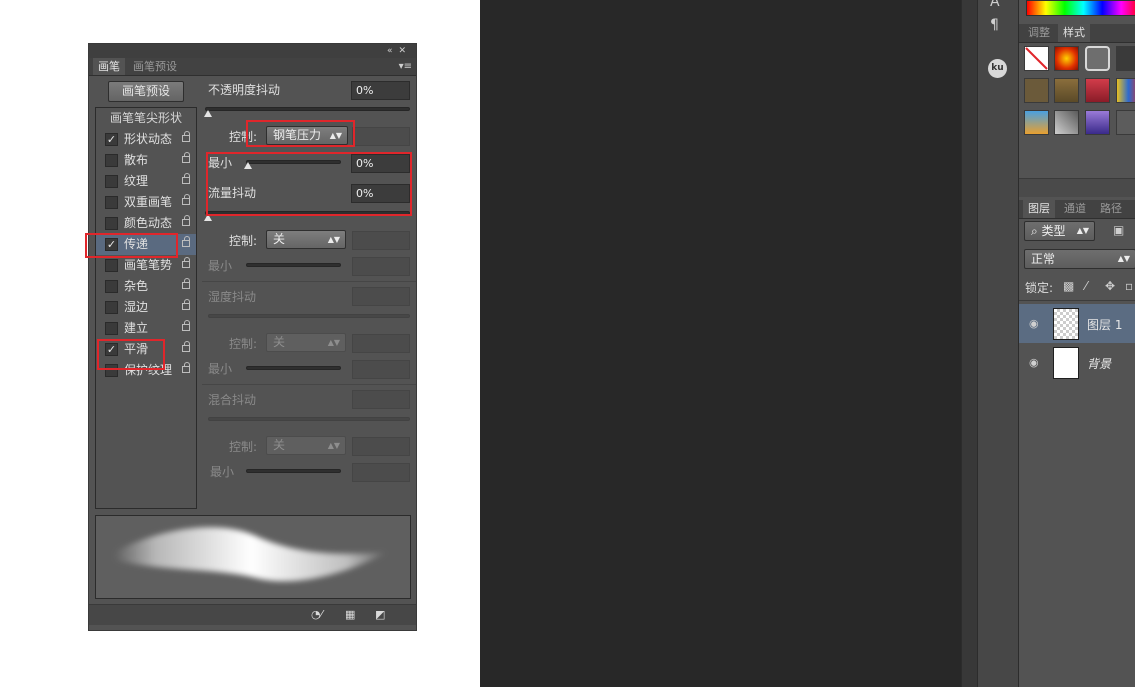 The width and height of the screenshot is (1135, 687). I want to click on blend-mode-select: 正常 ▲▼, so click(1079, 259).